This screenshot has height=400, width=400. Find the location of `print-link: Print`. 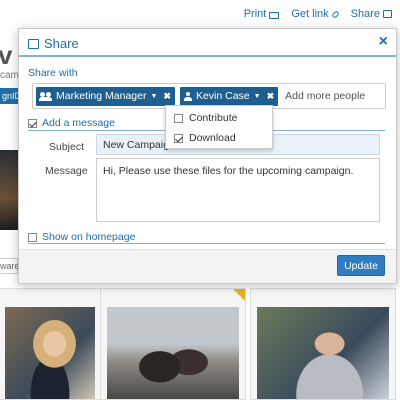

print-link: Print is located at coordinates (262, 14).